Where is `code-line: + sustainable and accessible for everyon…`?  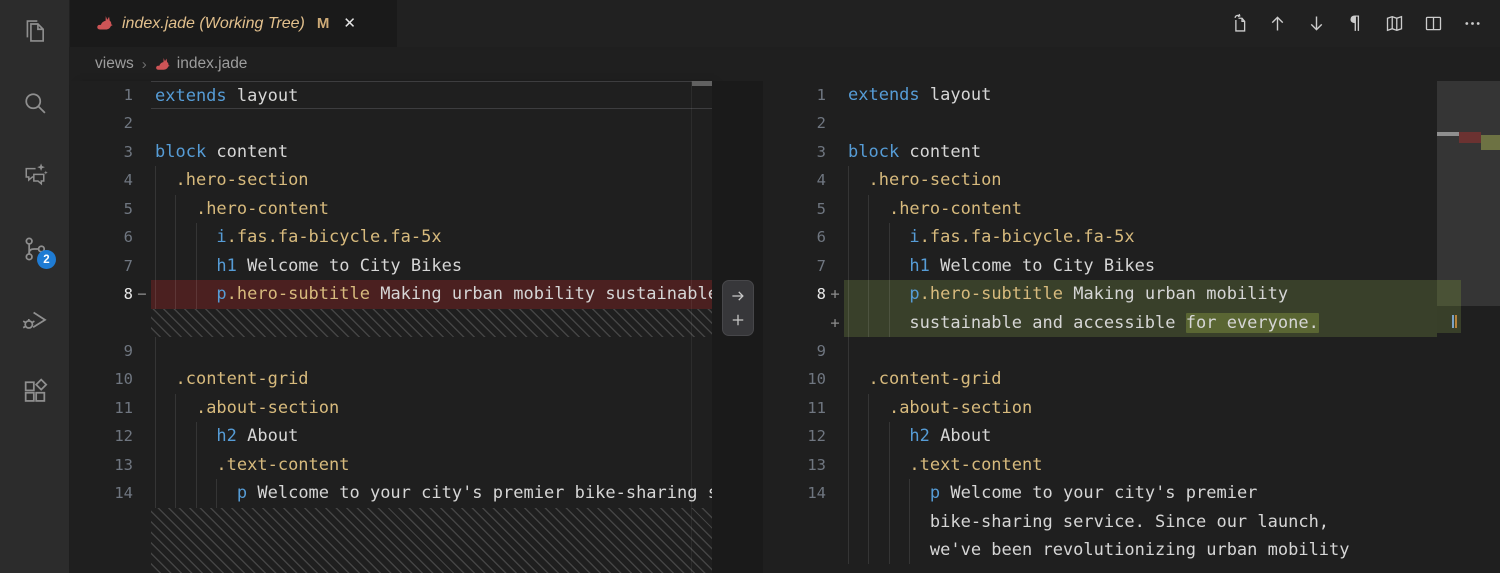
code-line: + sustainable and accessible for everyon… is located at coordinates (1100, 322).